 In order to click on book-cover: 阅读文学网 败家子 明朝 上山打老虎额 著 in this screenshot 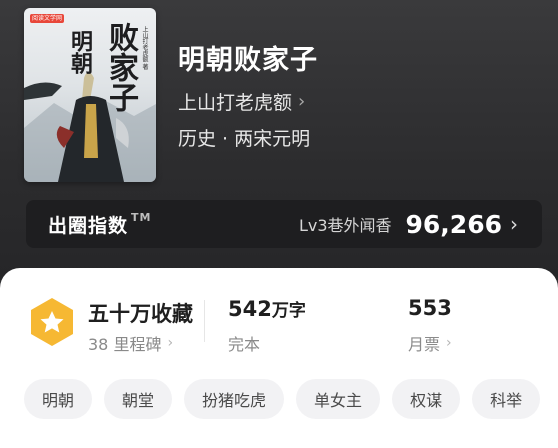, I will do `click(90, 95)`.